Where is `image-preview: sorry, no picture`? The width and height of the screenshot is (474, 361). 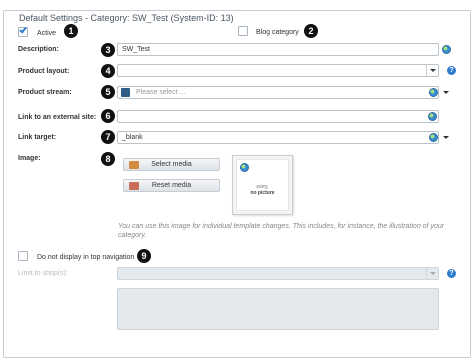
image-preview: sorry, no picture is located at coordinates (262, 185).